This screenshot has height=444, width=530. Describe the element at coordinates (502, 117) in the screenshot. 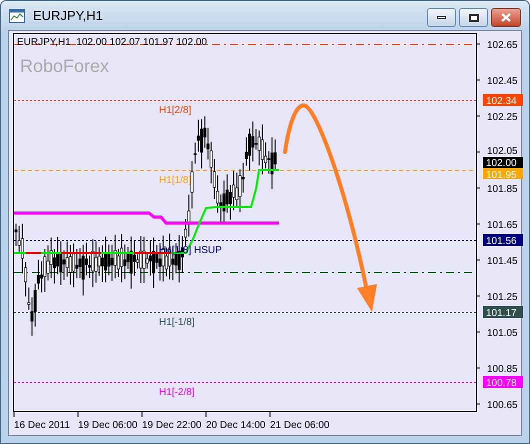

I see `price-axis-label: 102.25` at that location.